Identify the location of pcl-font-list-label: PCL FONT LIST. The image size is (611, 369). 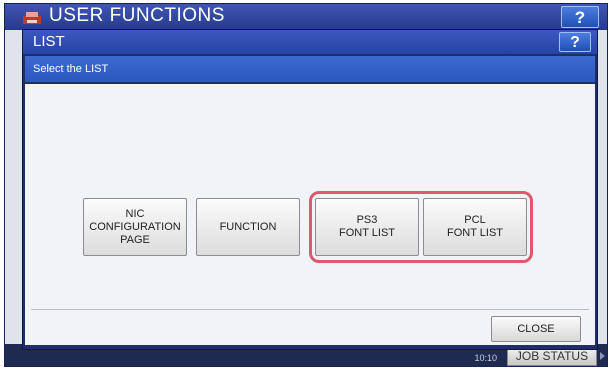
(475, 226).